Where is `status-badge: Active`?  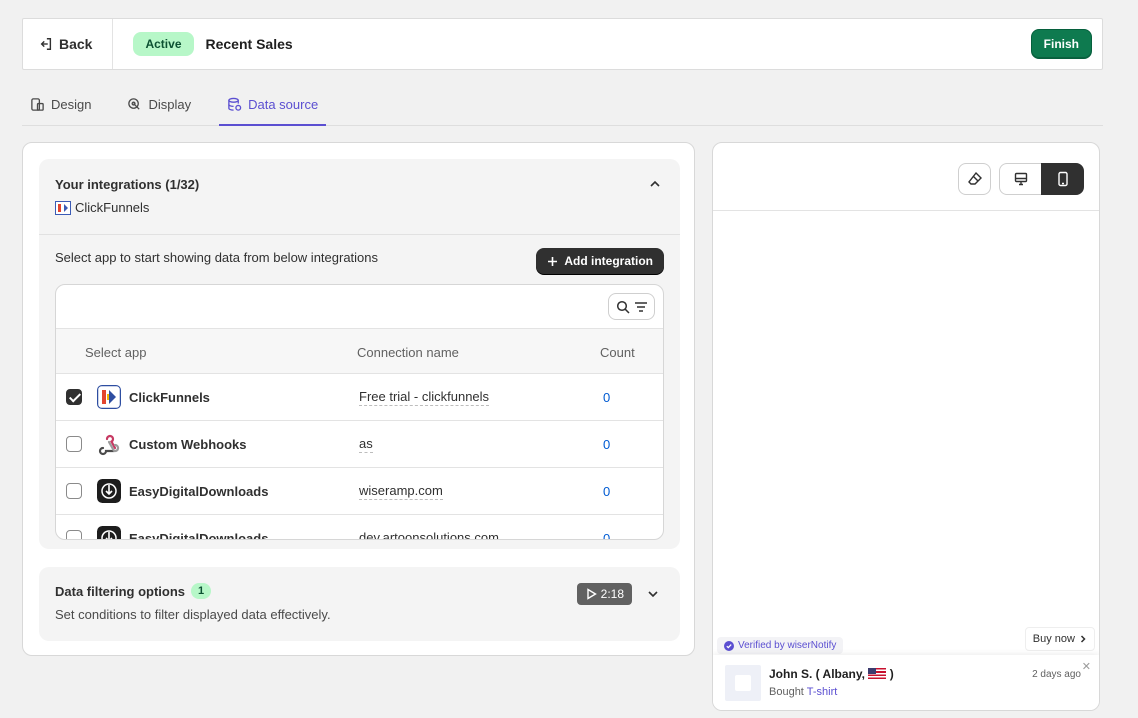
status-badge: Active is located at coordinates (163, 44).